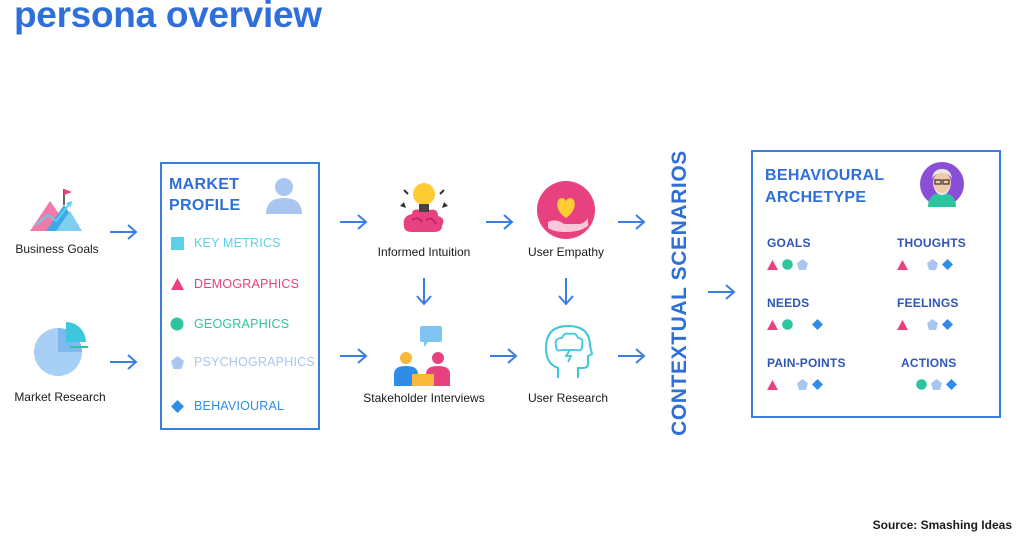 The image size is (1024, 543). I want to click on archetype-section-actions: ACTIONS, so click(929, 373).